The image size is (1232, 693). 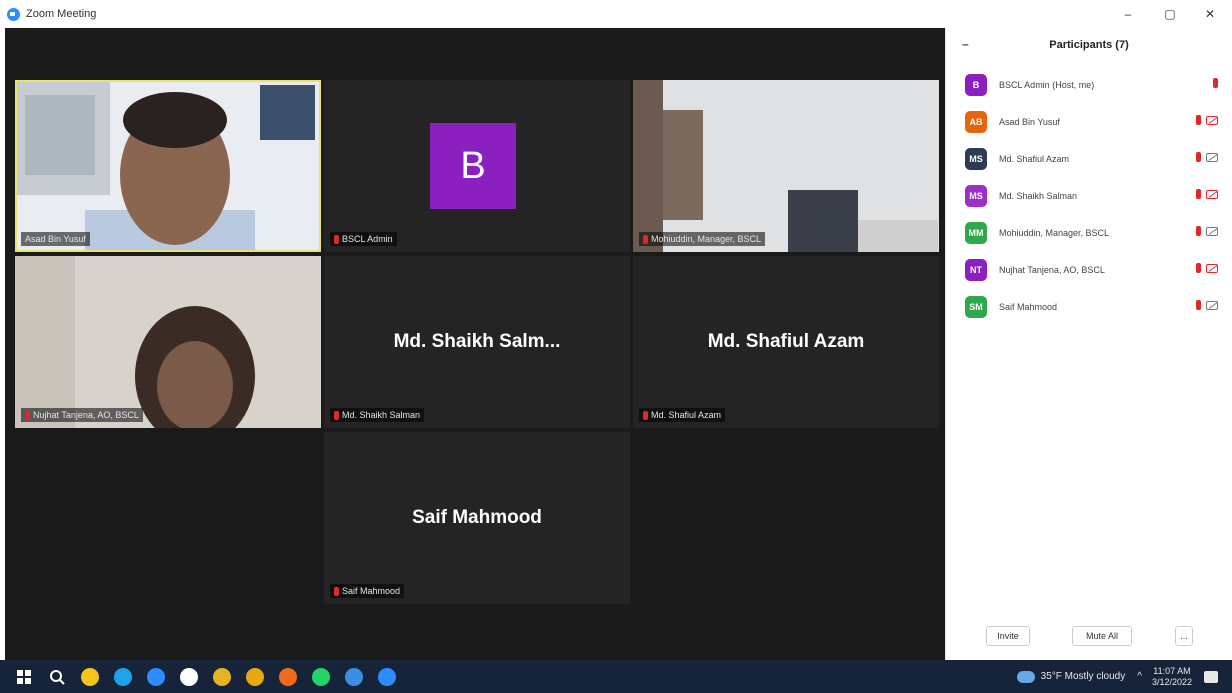 I want to click on participant-name: Asad Bin Yusuf, so click(x=1029, y=121).